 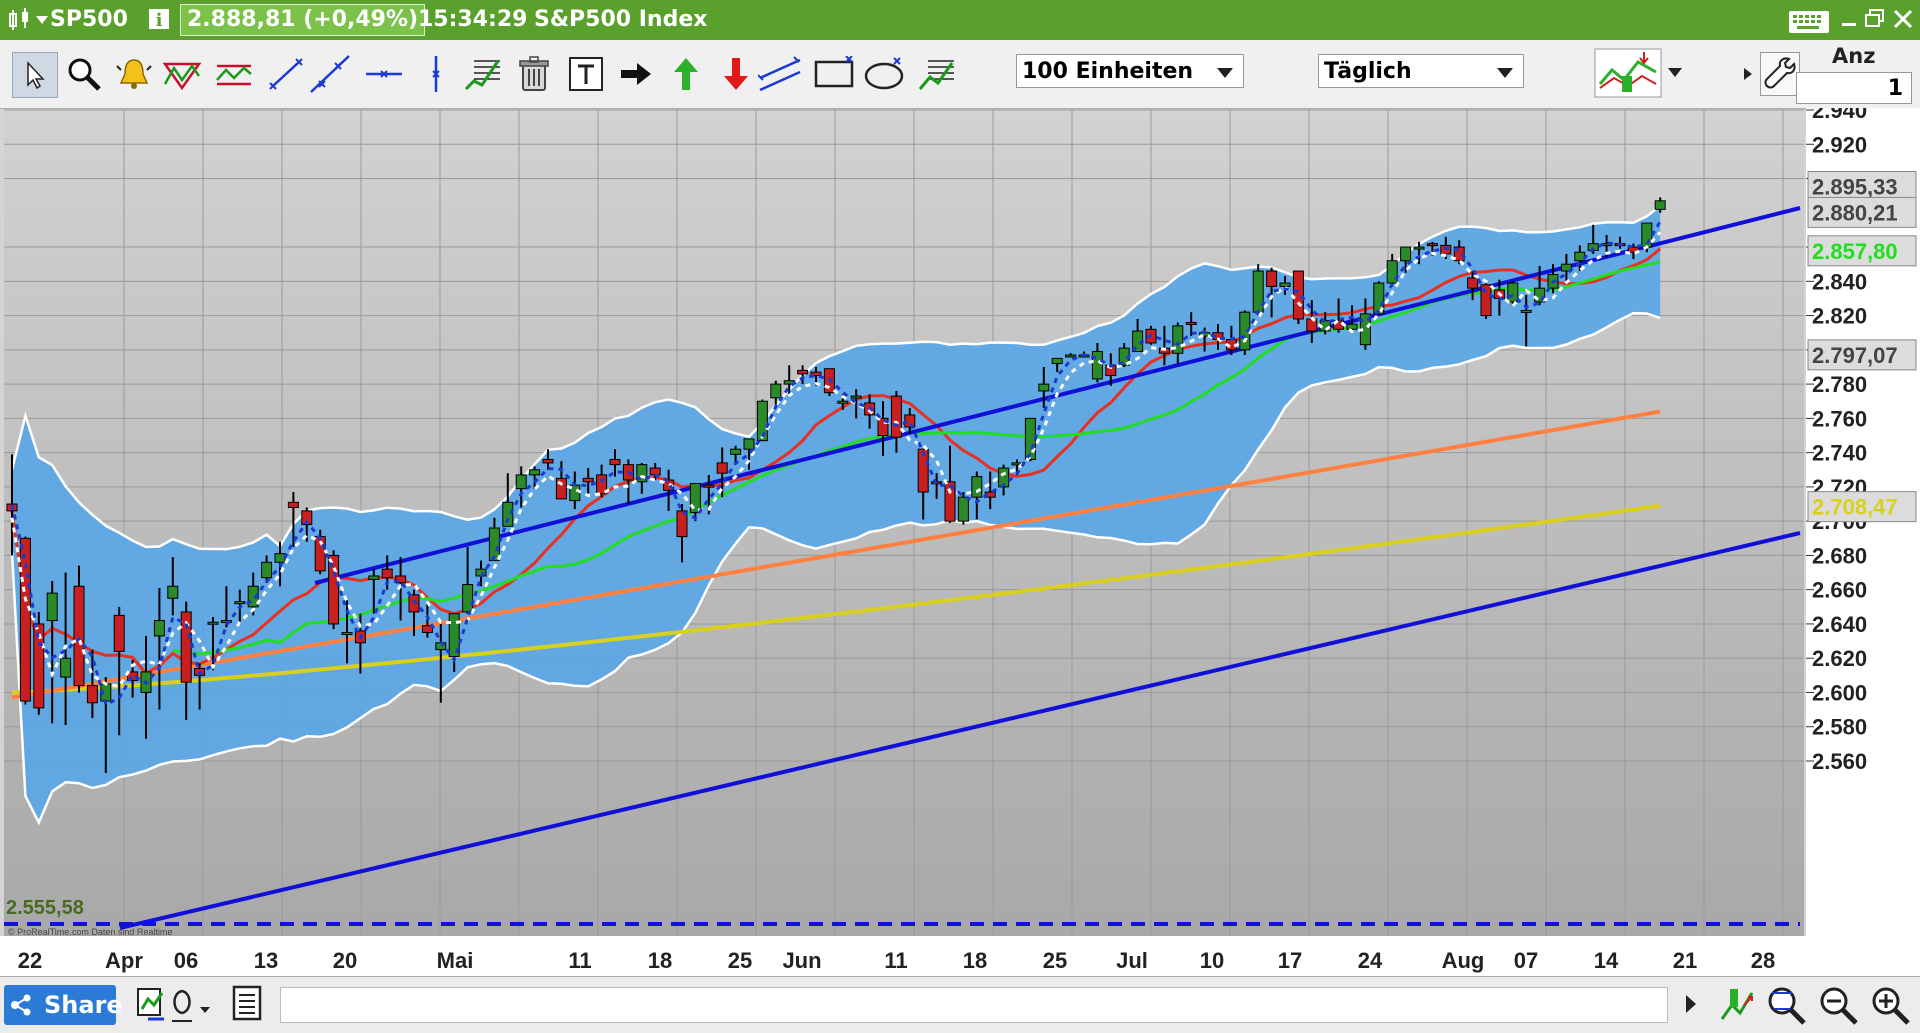 I want to click on zoom-tool, so click(x=84, y=74).